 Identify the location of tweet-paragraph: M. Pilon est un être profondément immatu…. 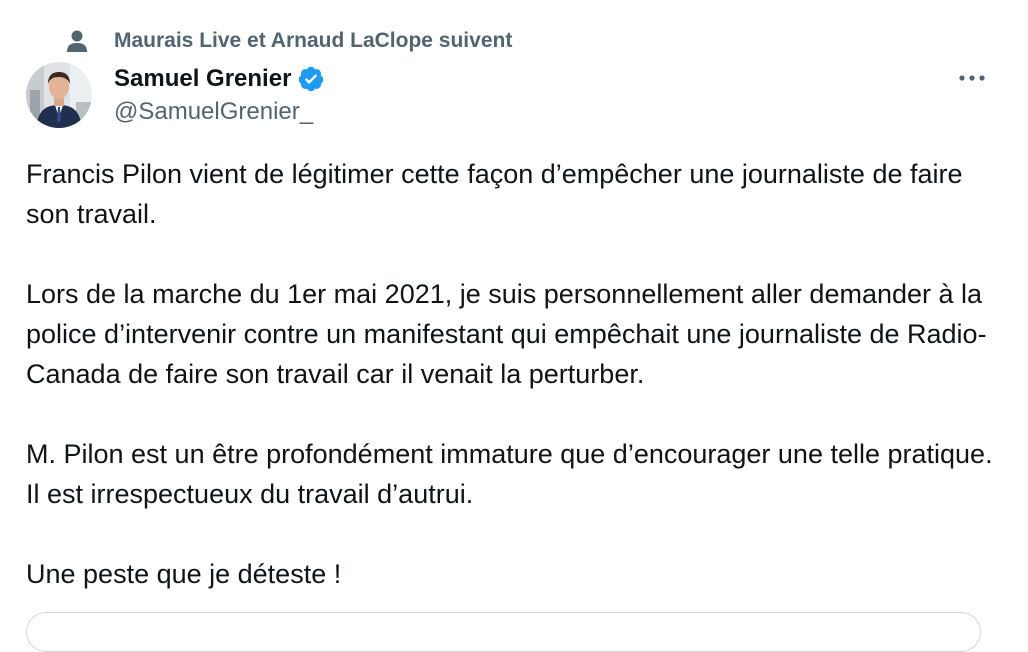
(517, 474).